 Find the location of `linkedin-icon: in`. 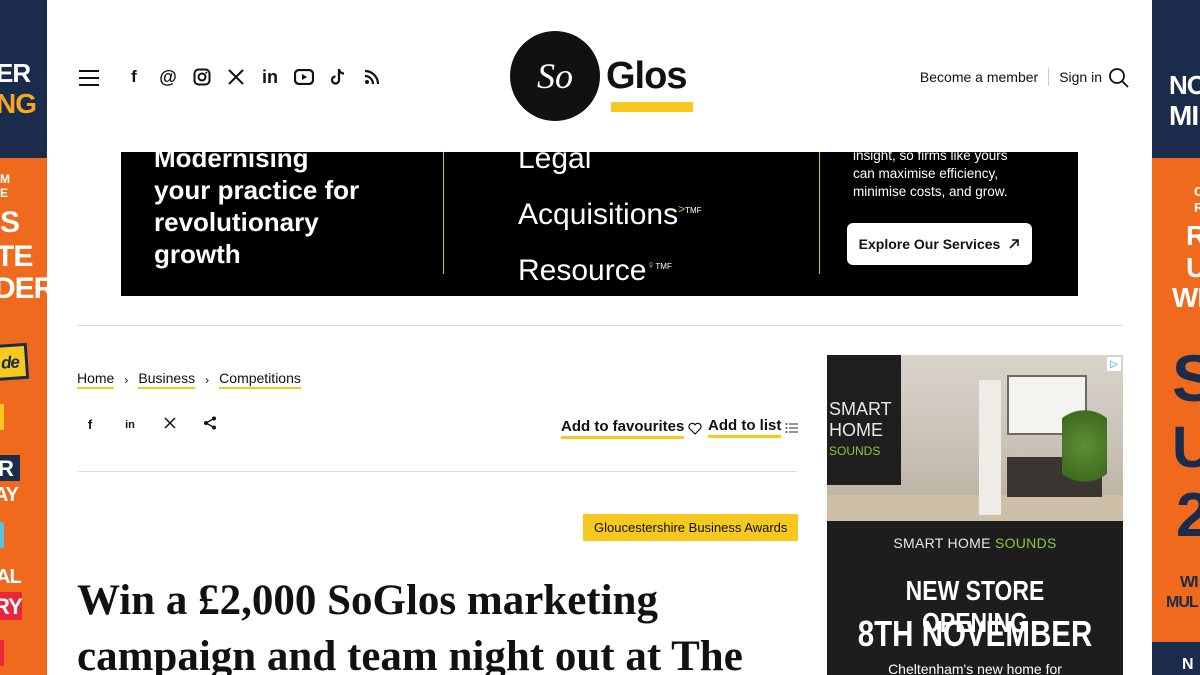

linkedin-icon: in is located at coordinates (270, 77).